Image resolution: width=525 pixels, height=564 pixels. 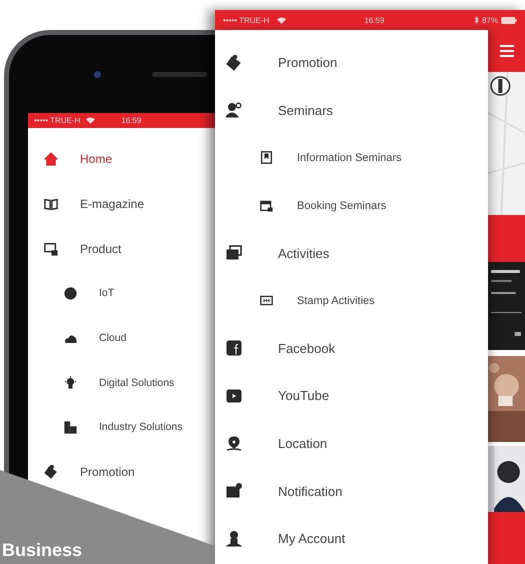 What do you see at coordinates (97, 74) in the screenshot?
I see `camera-icon` at bounding box center [97, 74].